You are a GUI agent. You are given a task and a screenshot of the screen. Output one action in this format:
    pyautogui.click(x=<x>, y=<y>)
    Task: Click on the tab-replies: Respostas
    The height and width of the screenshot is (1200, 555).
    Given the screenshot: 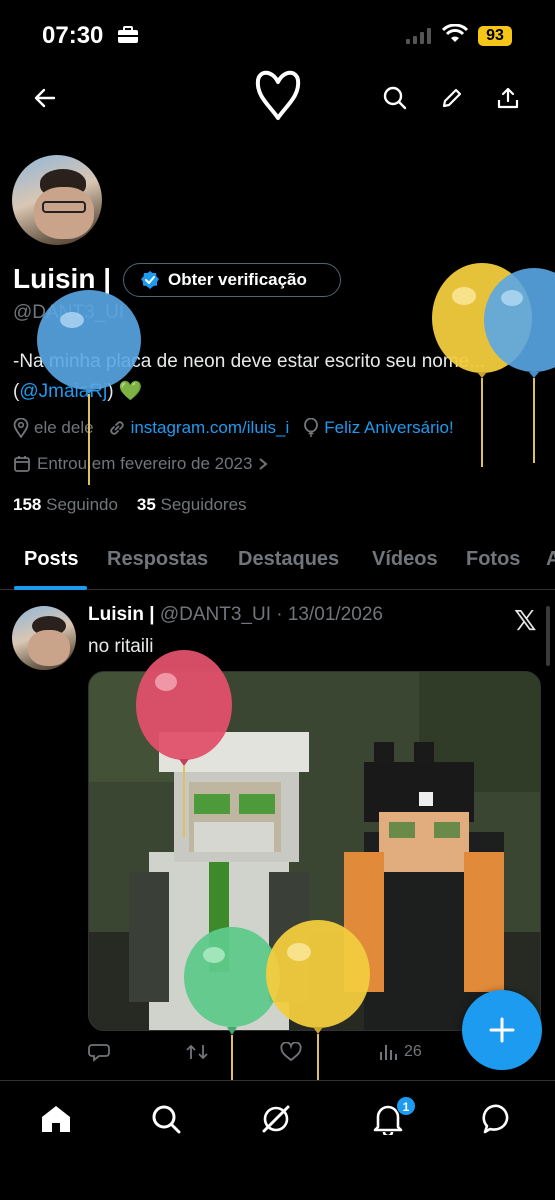 What is the action you would take?
    pyautogui.click(x=157, y=559)
    